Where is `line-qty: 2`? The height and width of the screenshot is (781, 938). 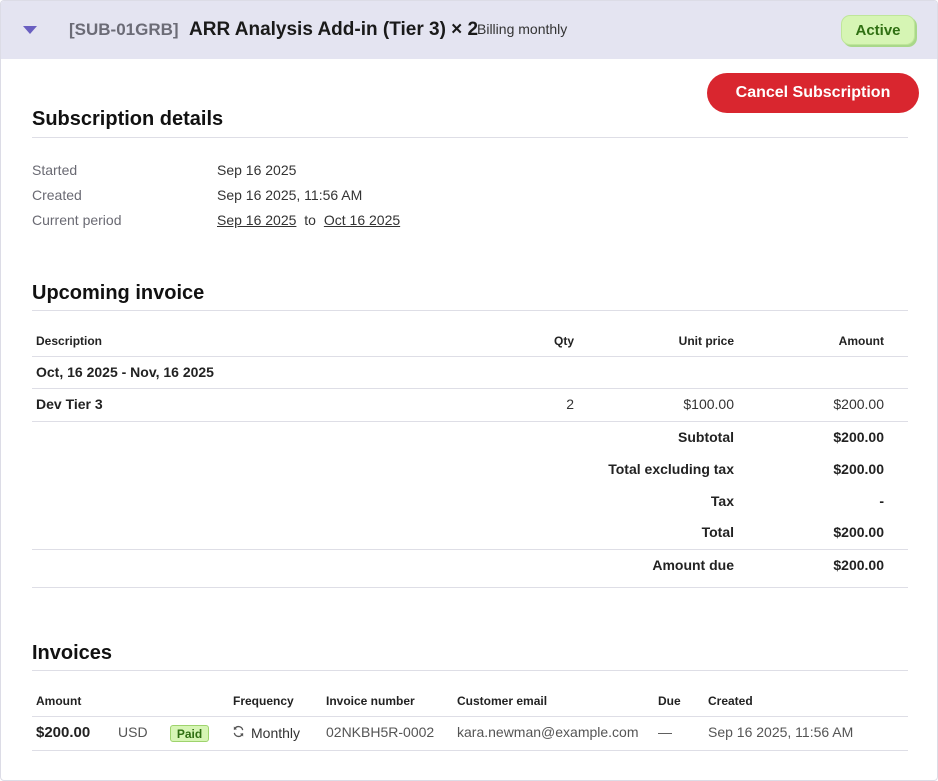
line-qty: 2 is located at coordinates (570, 404).